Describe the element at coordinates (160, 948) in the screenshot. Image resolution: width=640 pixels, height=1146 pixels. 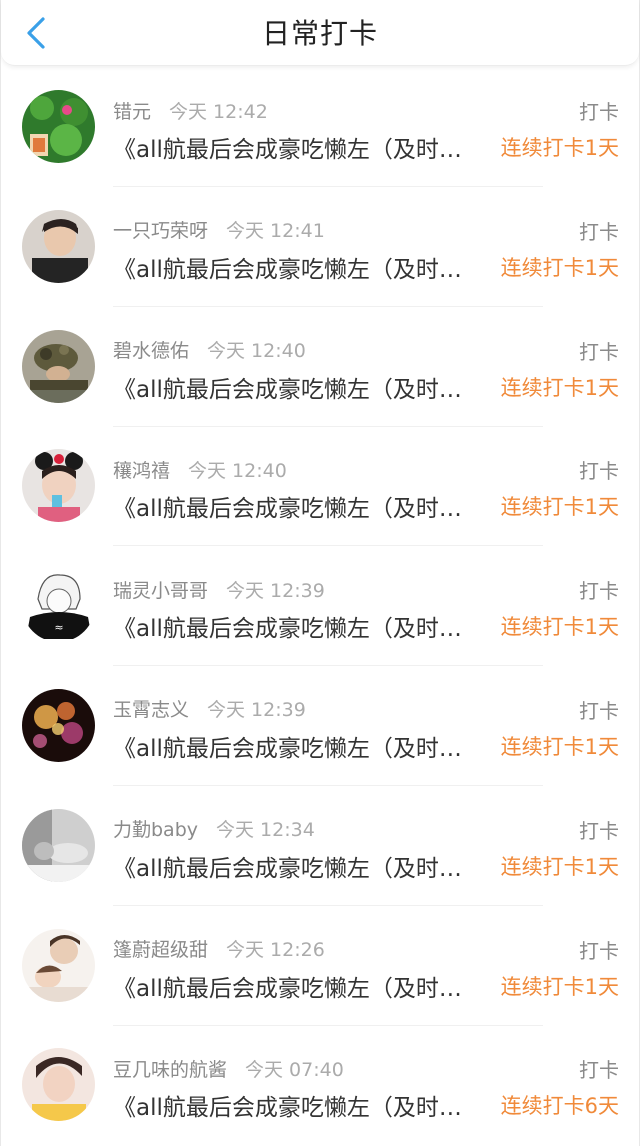
I see `user-name: 篷蔚超级甜` at that location.